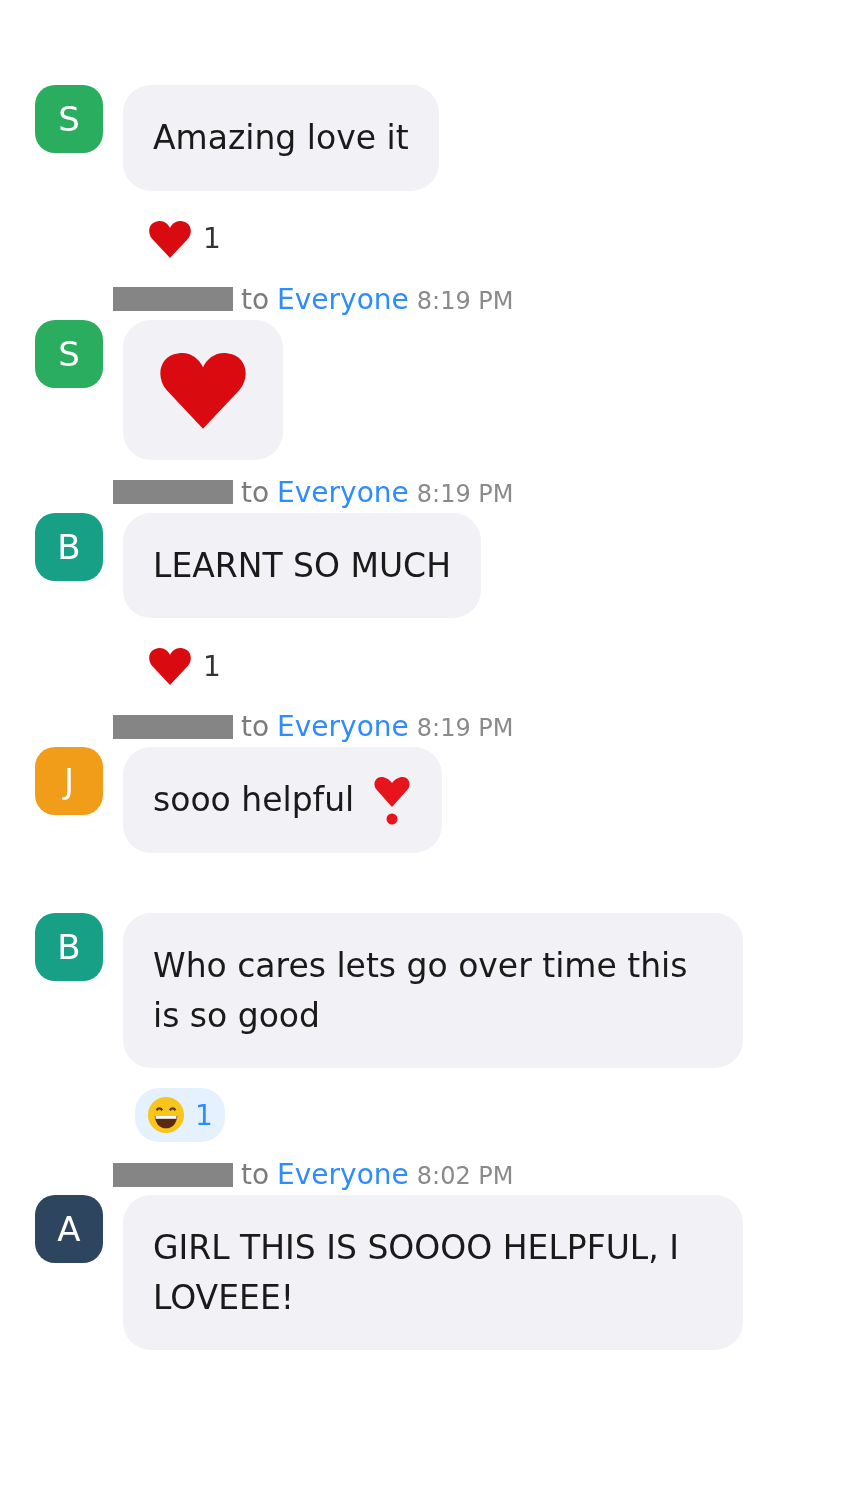  I want to click on message-text: Who cares lets go over time this is so good, so click(421, 991).